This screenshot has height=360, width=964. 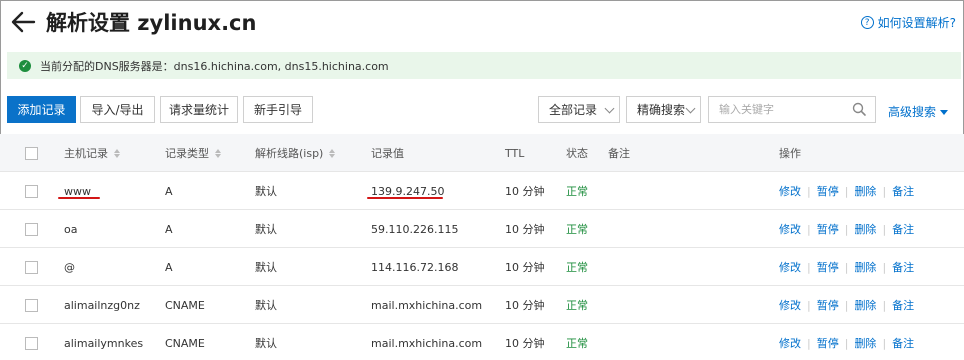 What do you see at coordinates (912, 112) in the screenshot?
I see `advanced-search-label: 高级搜索` at bounding box center [912, 112].